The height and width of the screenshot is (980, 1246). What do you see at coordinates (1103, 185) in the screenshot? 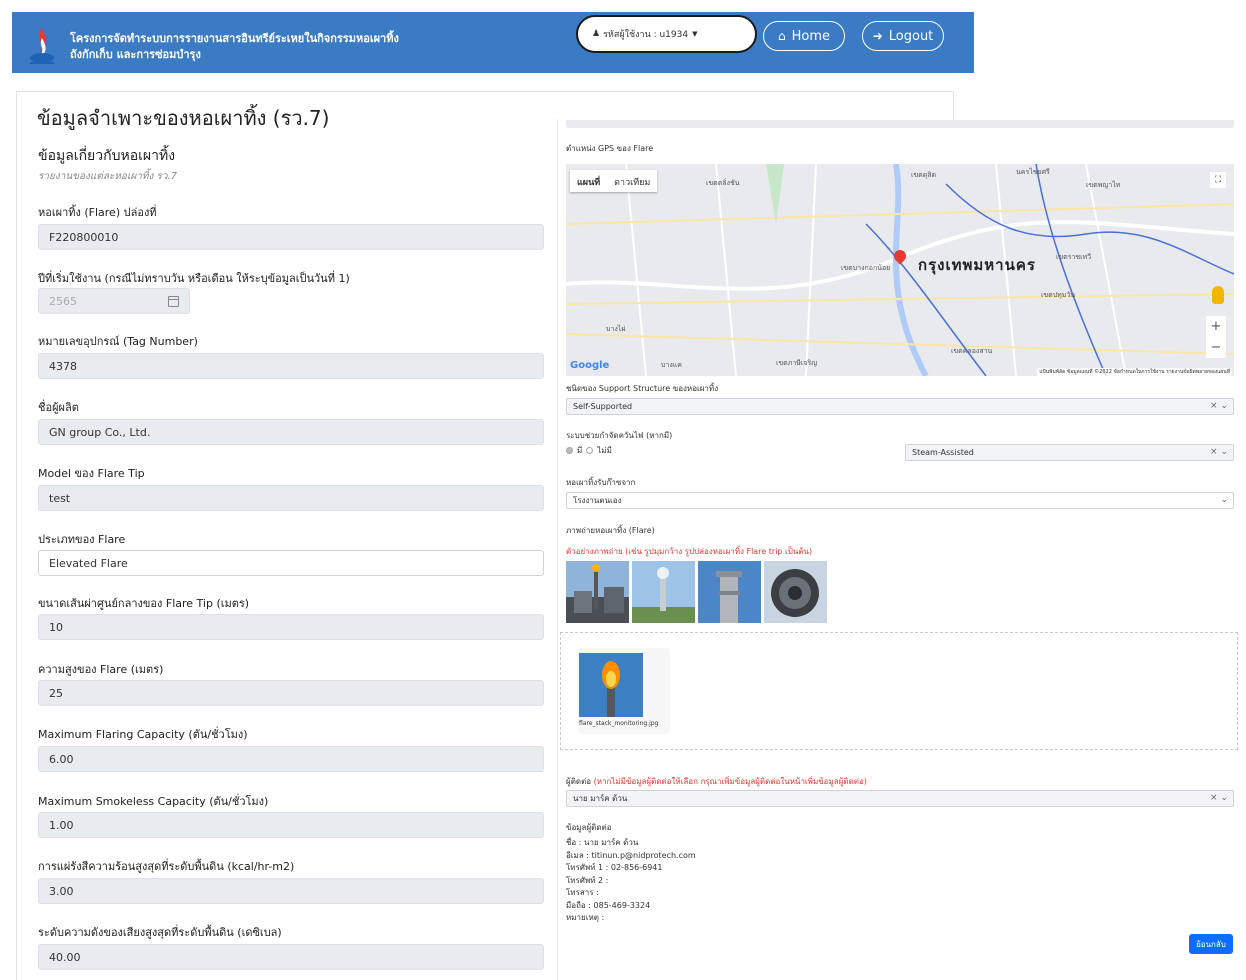
I see `map-label: เขตพญาไท` at bounding box center [1103, 185].